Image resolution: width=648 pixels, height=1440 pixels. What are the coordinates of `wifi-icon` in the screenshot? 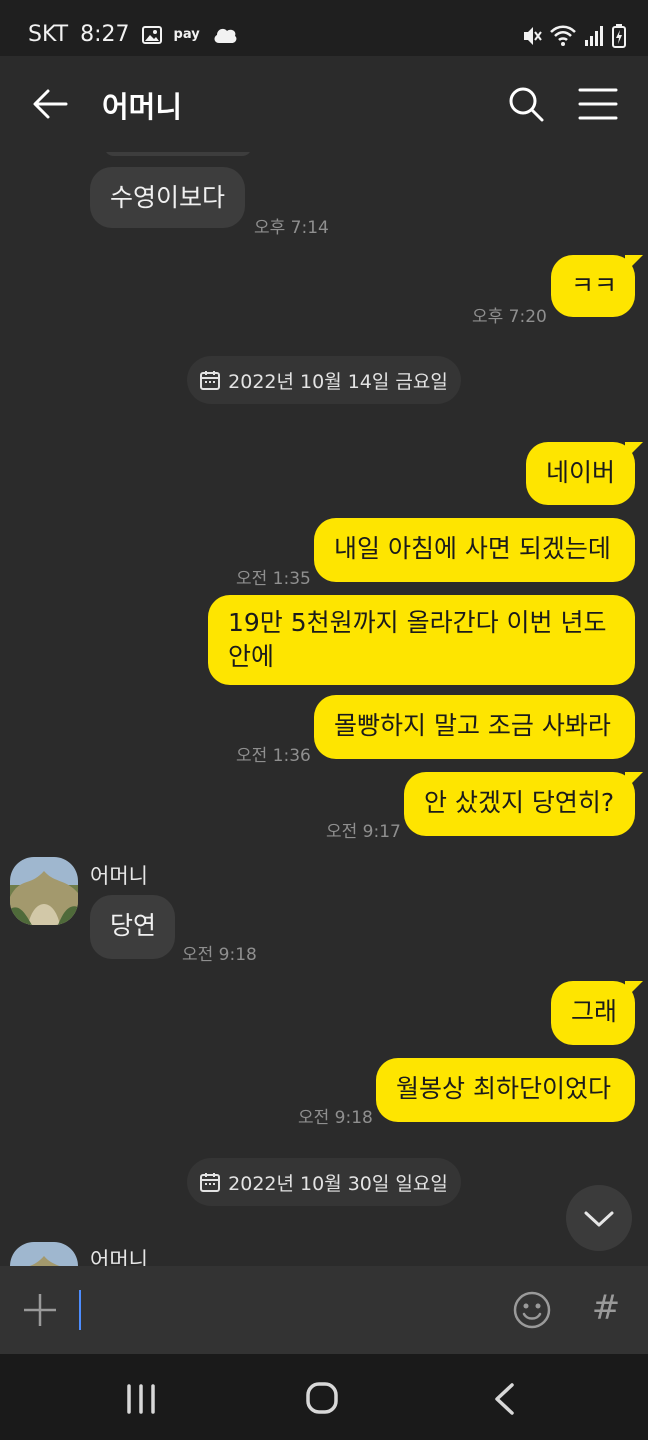 It's located at (563, 35).